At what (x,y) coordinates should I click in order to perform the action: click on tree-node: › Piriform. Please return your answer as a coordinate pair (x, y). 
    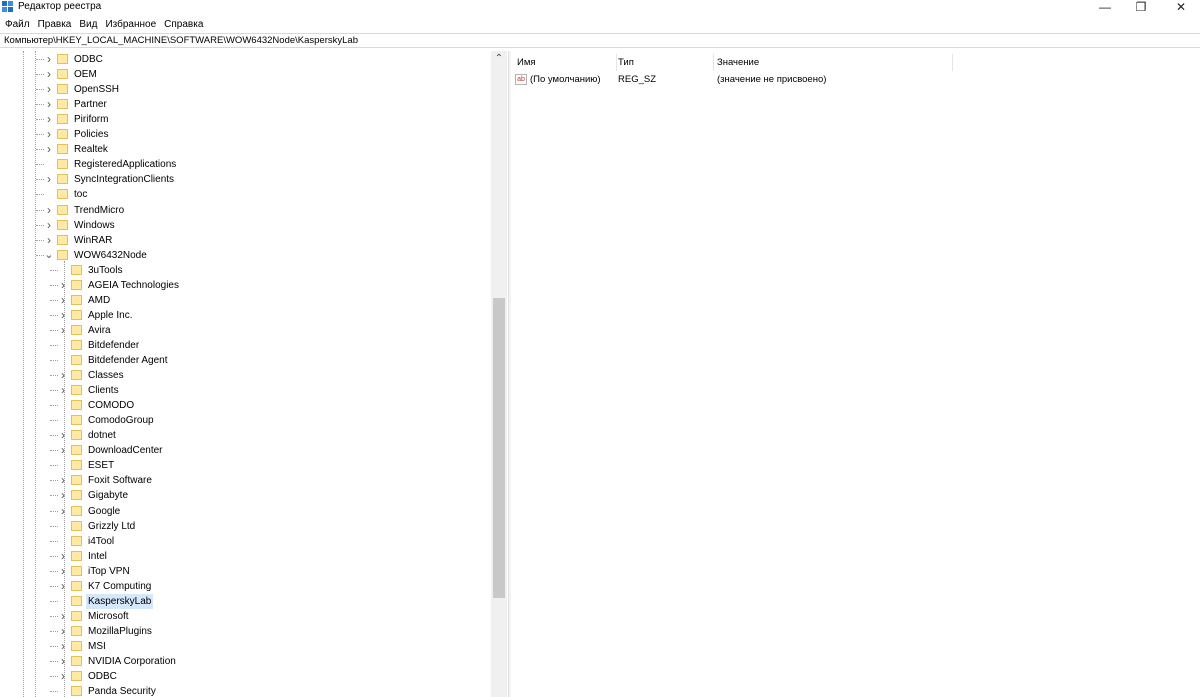
    Looking at the image, I should click on (245, 119).